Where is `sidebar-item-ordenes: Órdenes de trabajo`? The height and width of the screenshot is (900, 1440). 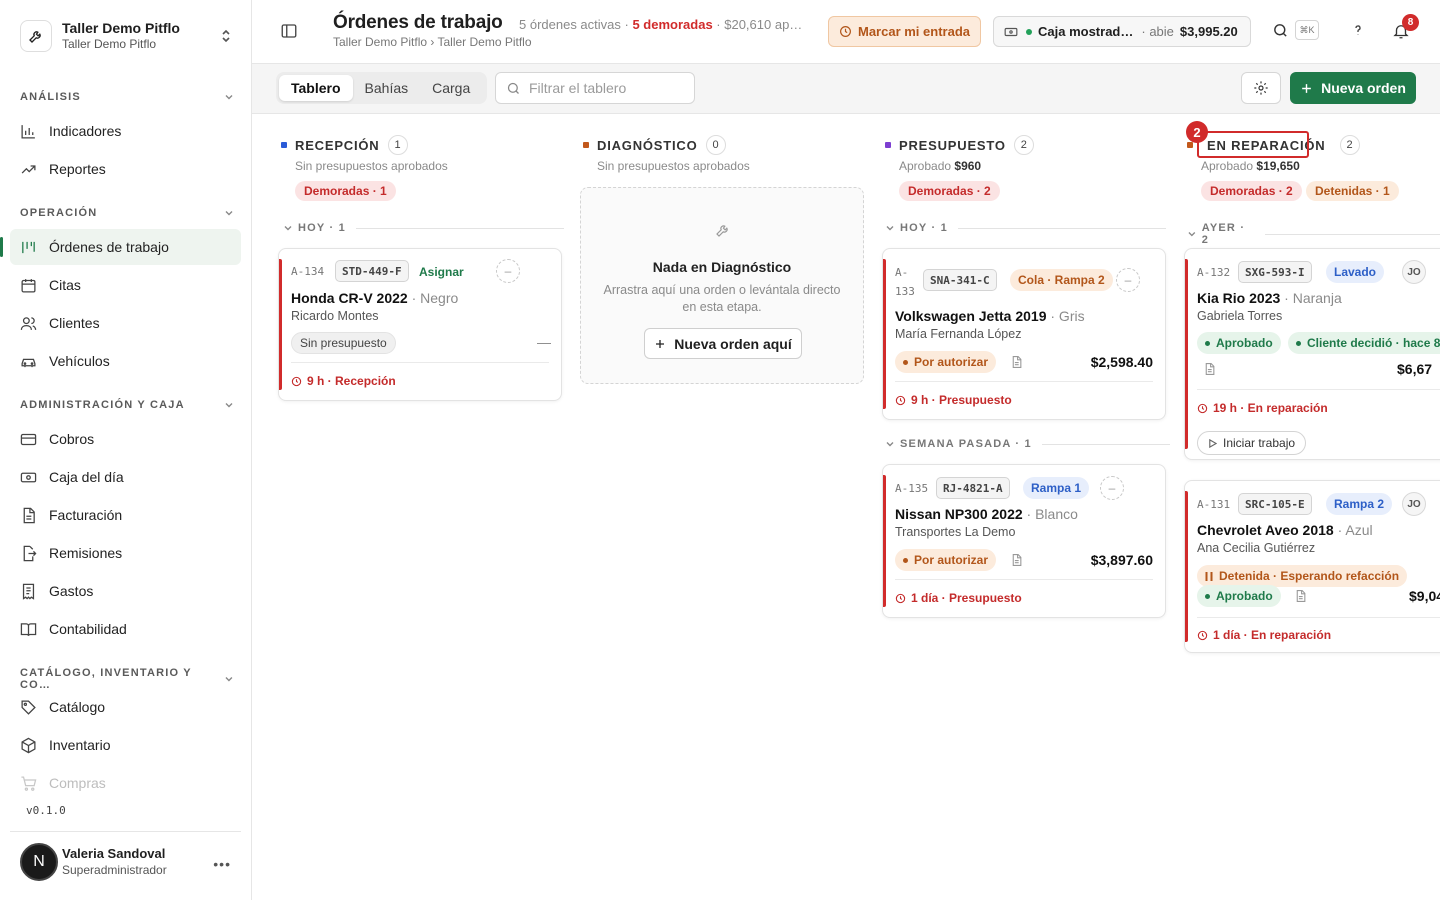
sidebar-item-ordenes: Órdenes de trabajo is located at coordinates (120, 247).